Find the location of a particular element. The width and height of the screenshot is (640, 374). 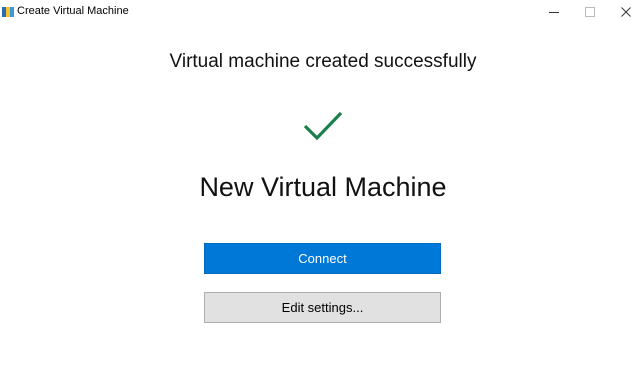

hyper-v-app-icon is located at coordinates (8, 11).